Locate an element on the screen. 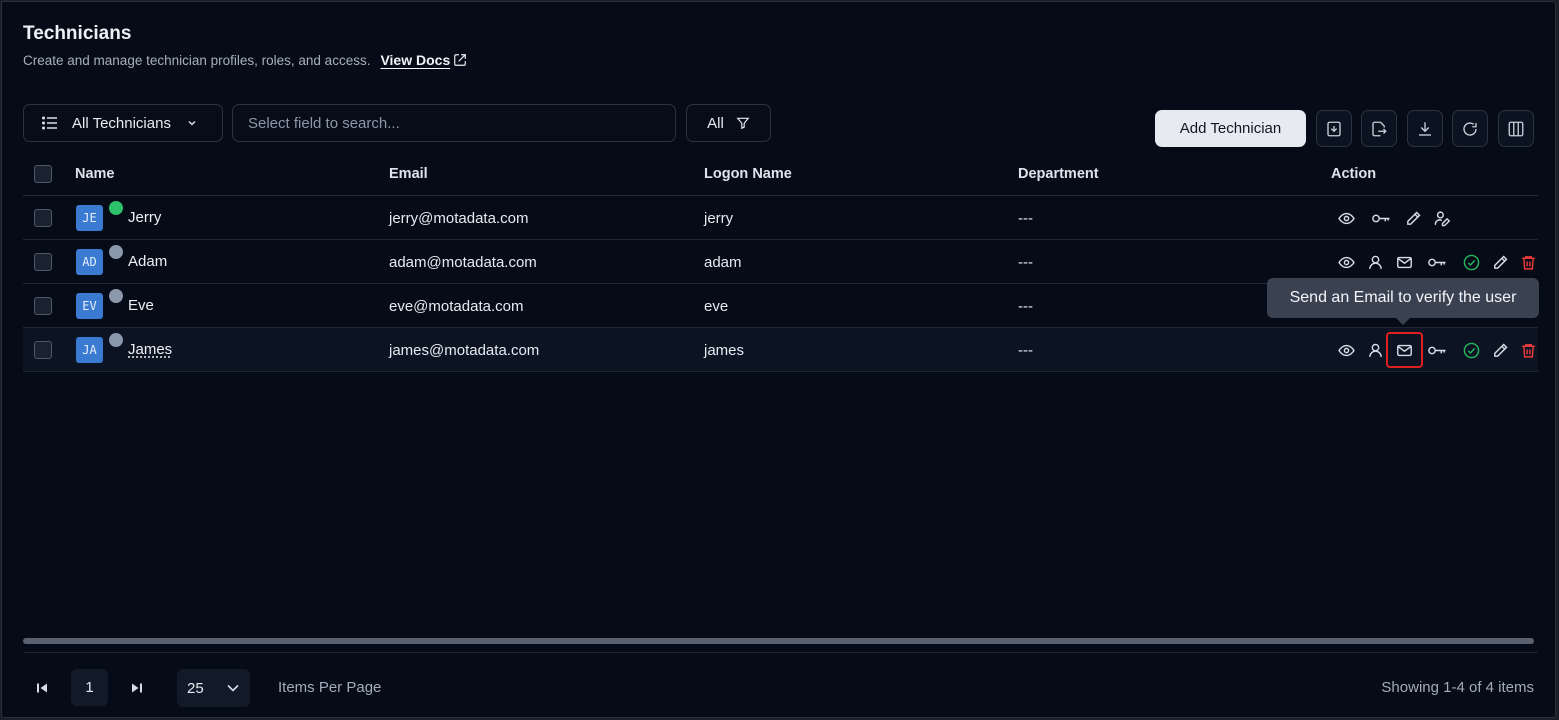 The height and width of the screenshot is (720, 1559). table-header: Name Email Logon Name Department Action is located at coordinates (780, 174).